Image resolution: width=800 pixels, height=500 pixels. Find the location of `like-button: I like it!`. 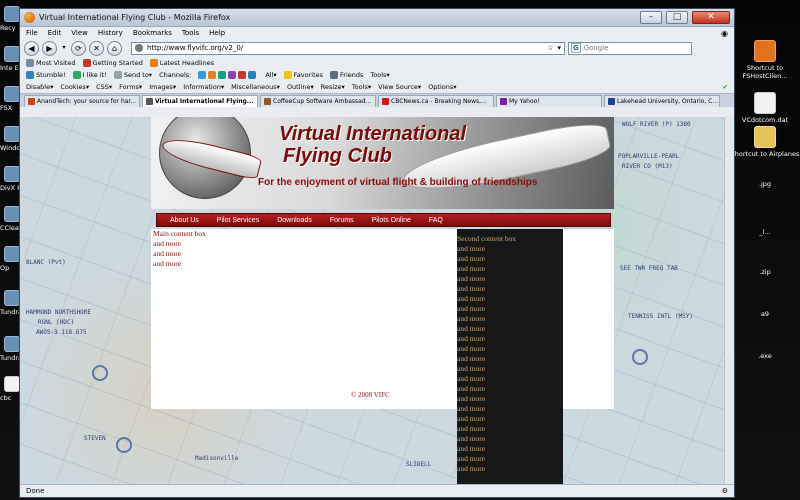

like-button: I like it! is located at coordinates (89, 75).